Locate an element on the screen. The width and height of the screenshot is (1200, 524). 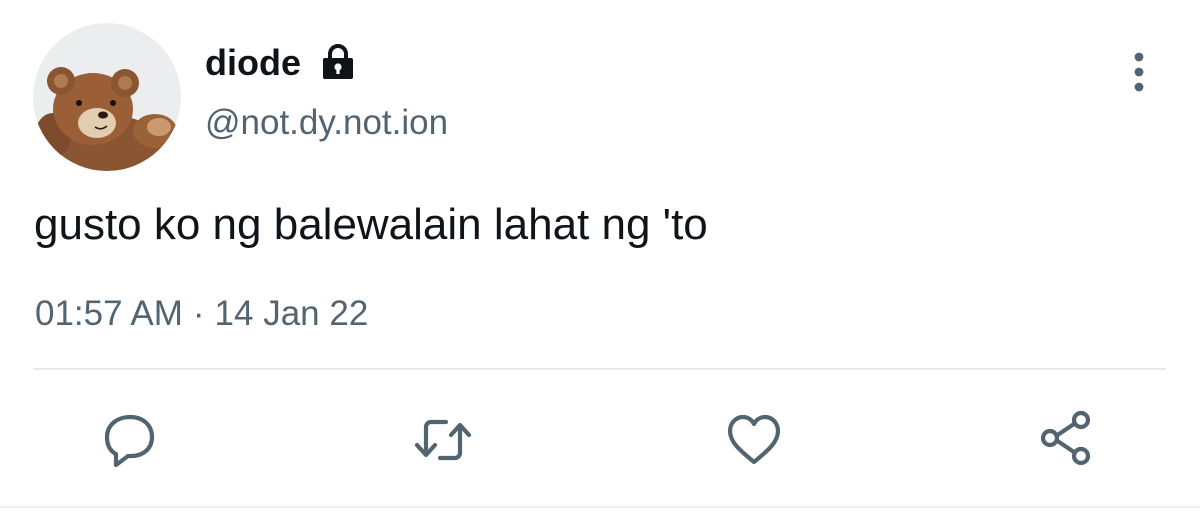
author-display-name: diode is located at coordinates (253, 63).